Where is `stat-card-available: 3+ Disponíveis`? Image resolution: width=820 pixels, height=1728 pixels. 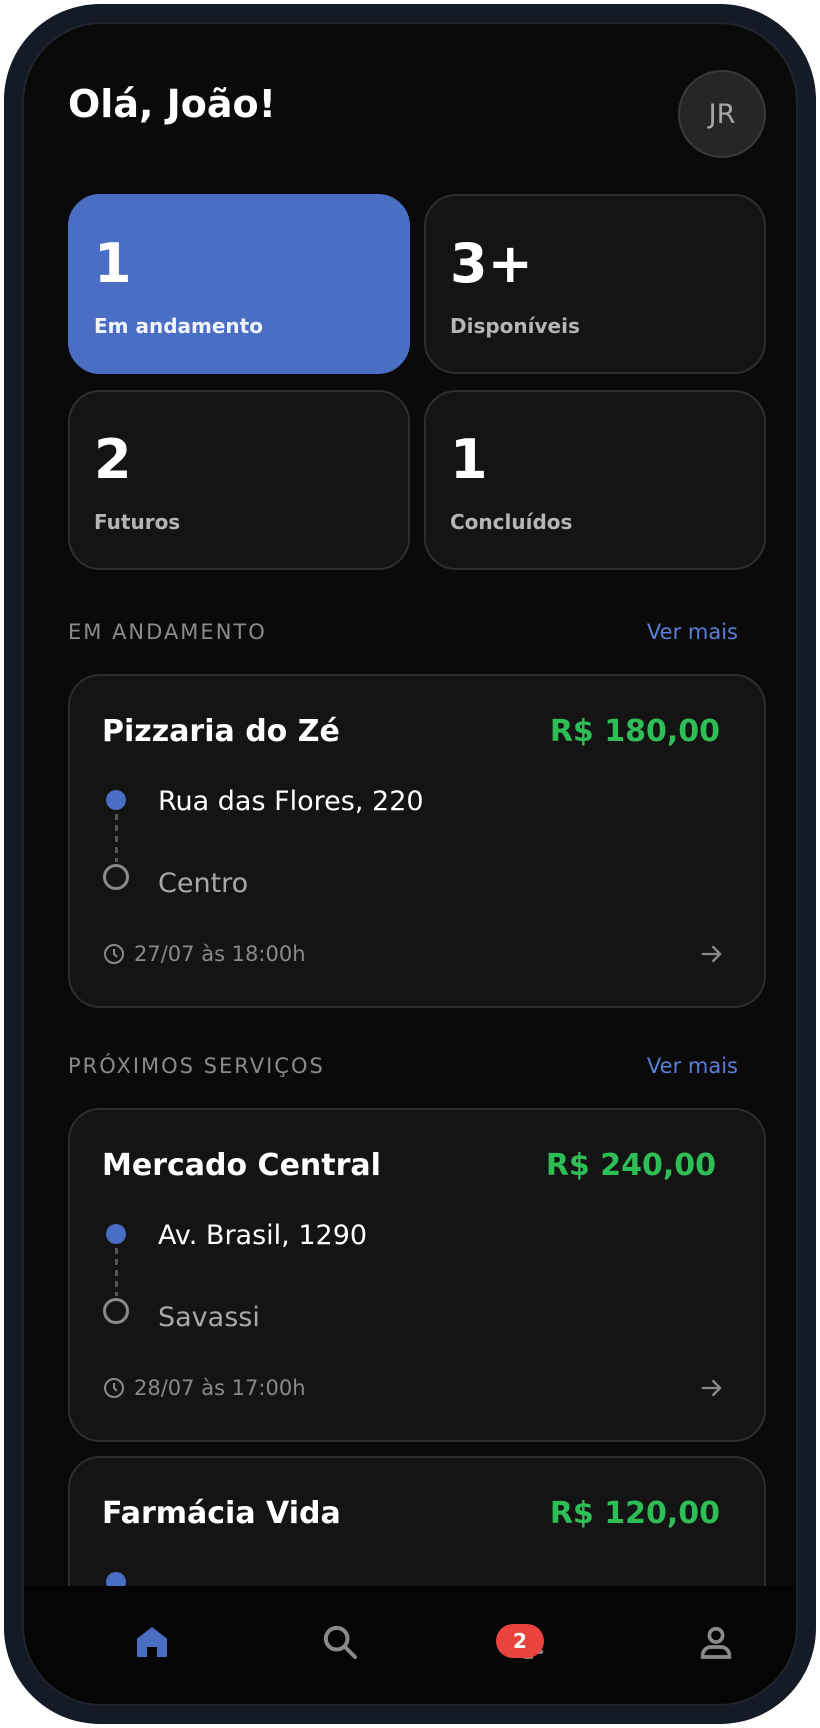
stat-card-available: 3+ Disponíveis is located at coordinates (595, 284).